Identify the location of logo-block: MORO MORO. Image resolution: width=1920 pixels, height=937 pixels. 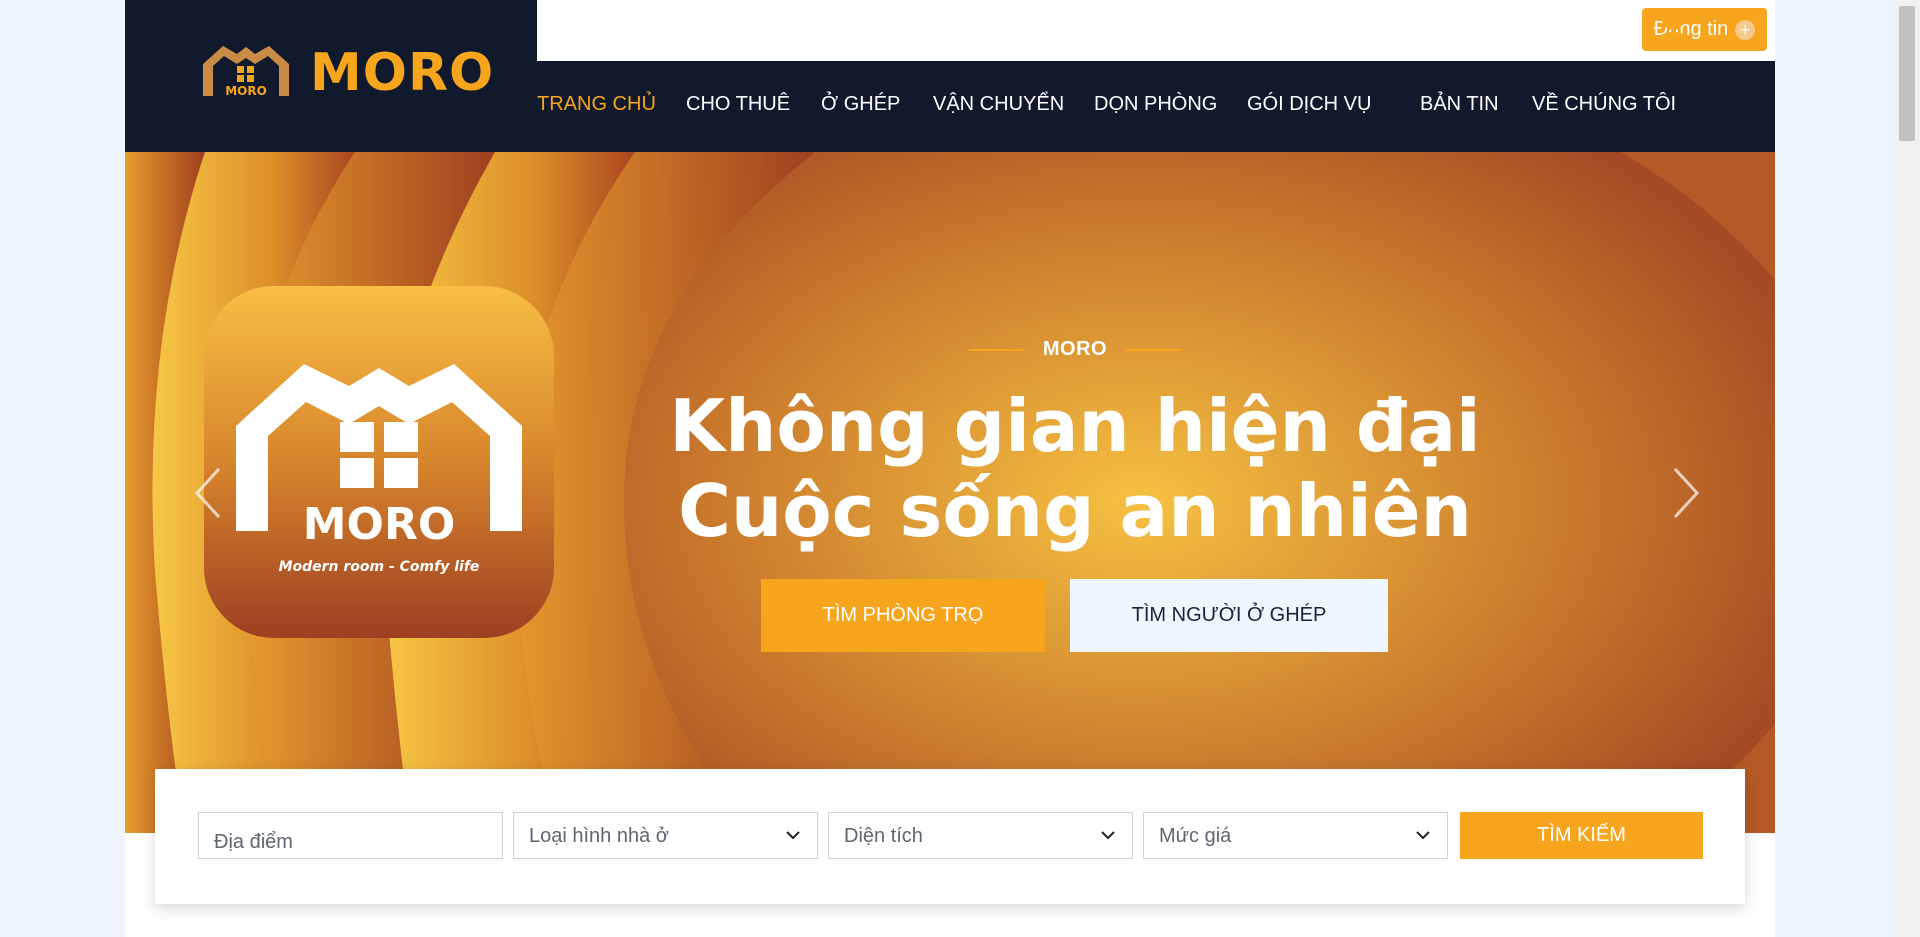
(331, 76).